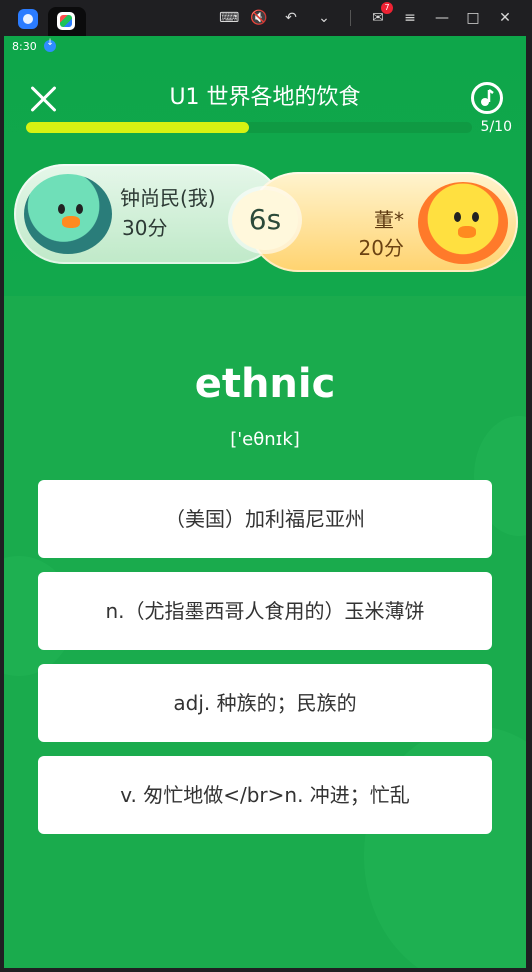 The image size is (532, 972). Describe the element at coordinates (463, 223) in the screenshot. I see `player2-avatar` at that location.